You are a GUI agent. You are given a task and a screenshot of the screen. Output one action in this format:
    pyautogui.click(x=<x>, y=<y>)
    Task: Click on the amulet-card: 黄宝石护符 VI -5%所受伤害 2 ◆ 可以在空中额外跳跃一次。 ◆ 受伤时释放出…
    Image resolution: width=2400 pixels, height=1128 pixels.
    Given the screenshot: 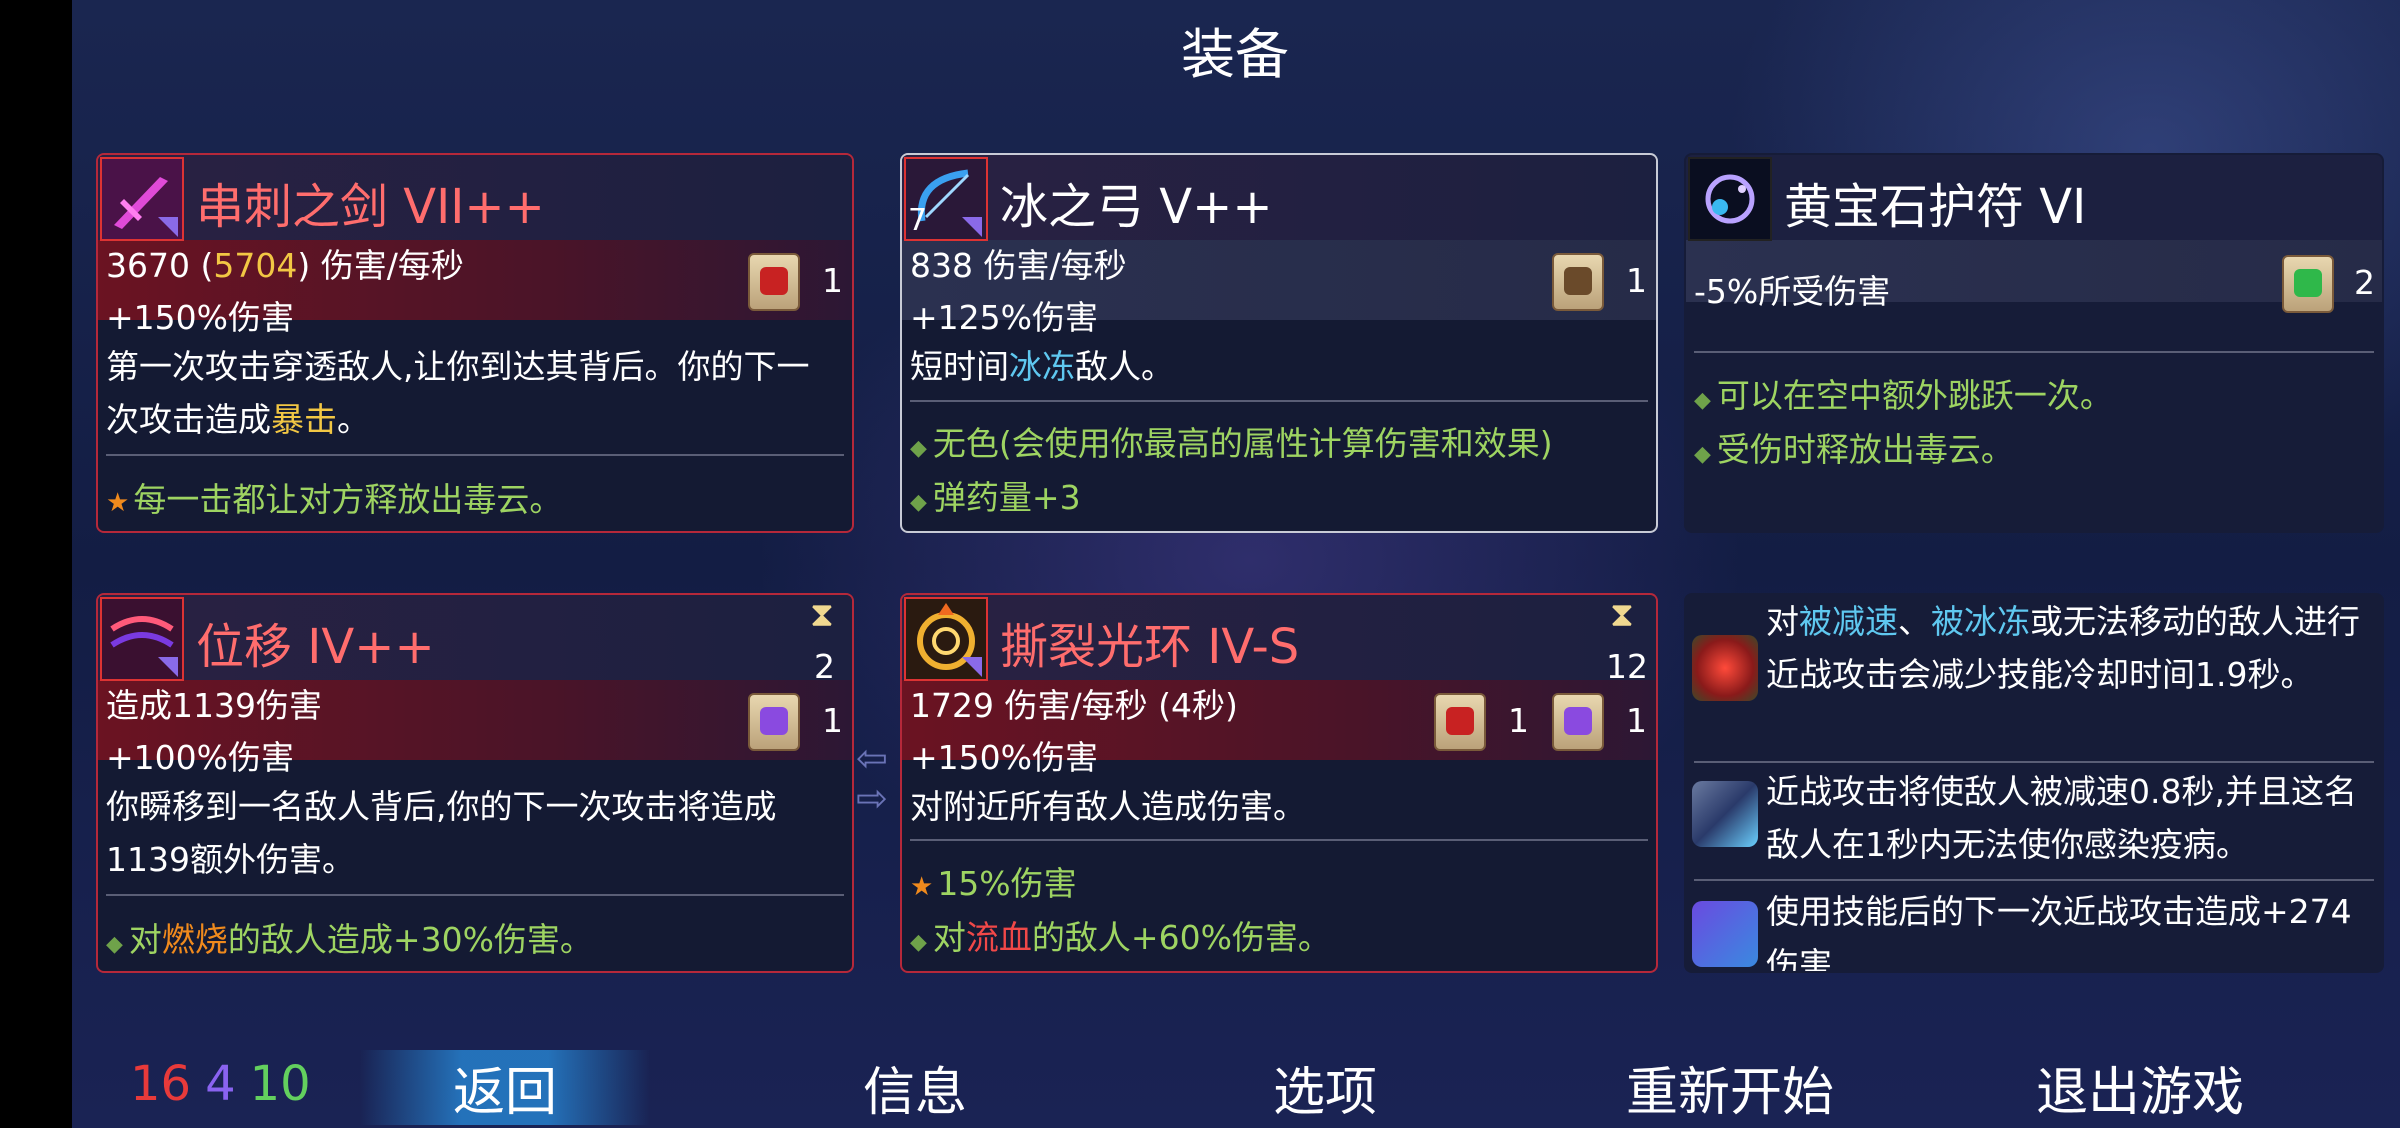 What is the action you would take?
    pyautogui.click(x=2034, y=343)
    